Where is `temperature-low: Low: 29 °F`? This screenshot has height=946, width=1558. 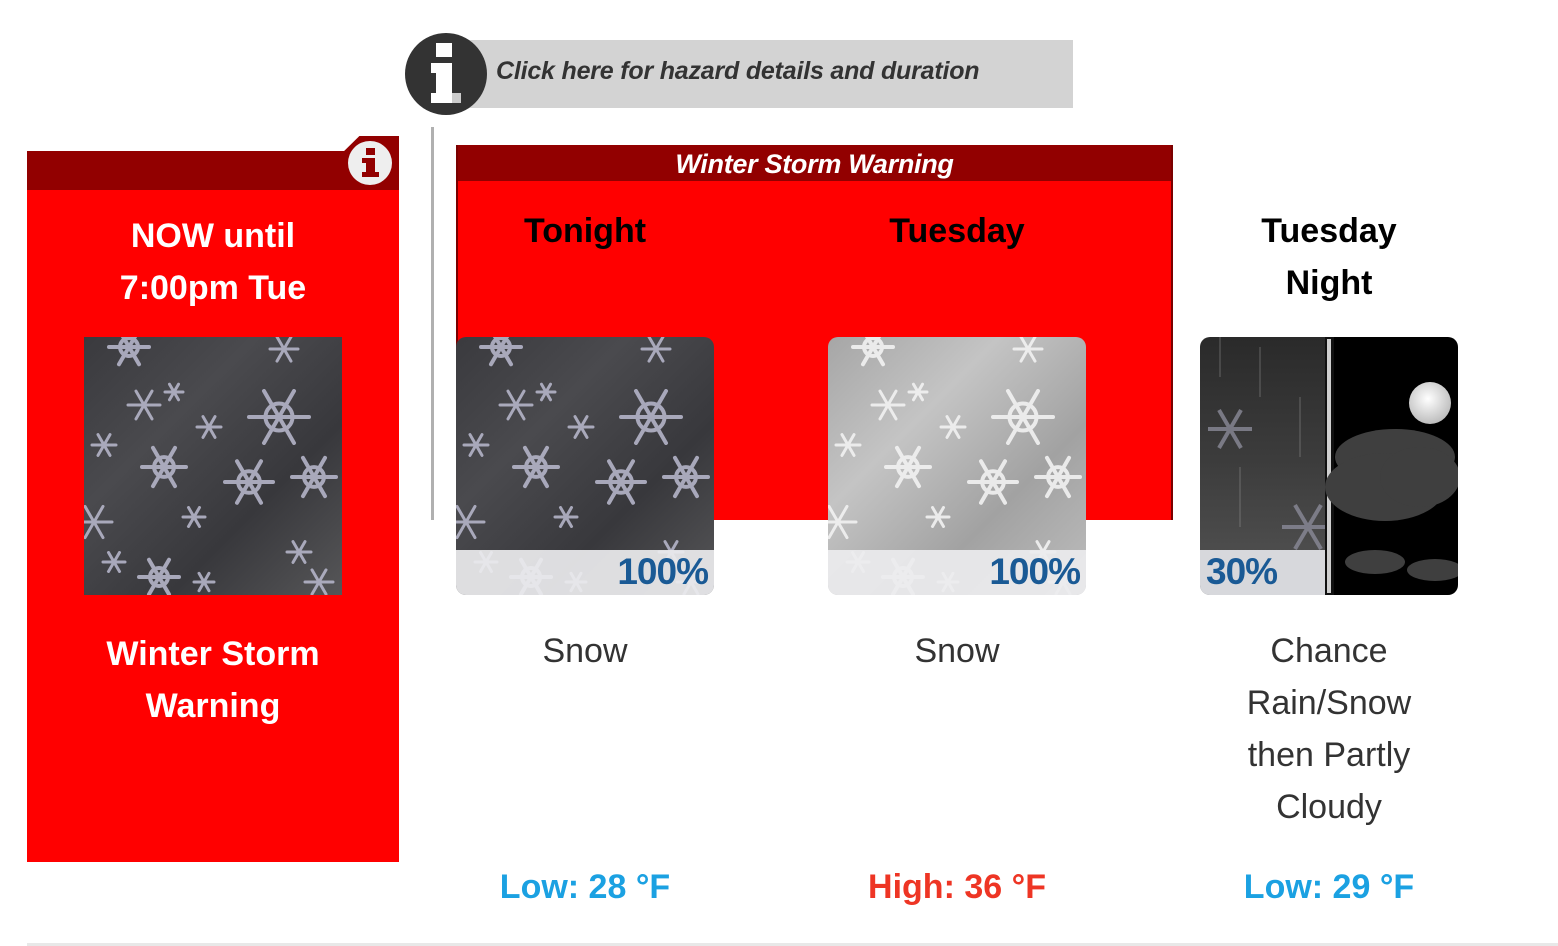 temperature-low: Low: 29 °F is located at coordinates (1329, 887).